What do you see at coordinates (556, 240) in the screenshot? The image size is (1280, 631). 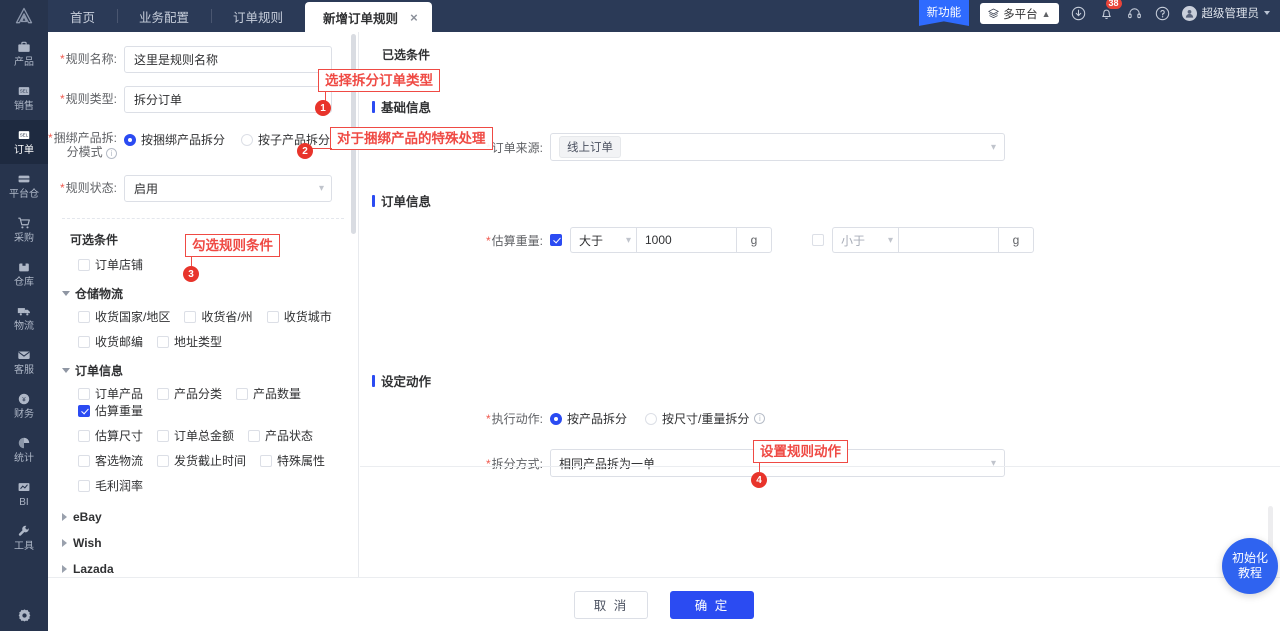 I see `checkbox-weight-greater-than` at bounding box center [556, 240].